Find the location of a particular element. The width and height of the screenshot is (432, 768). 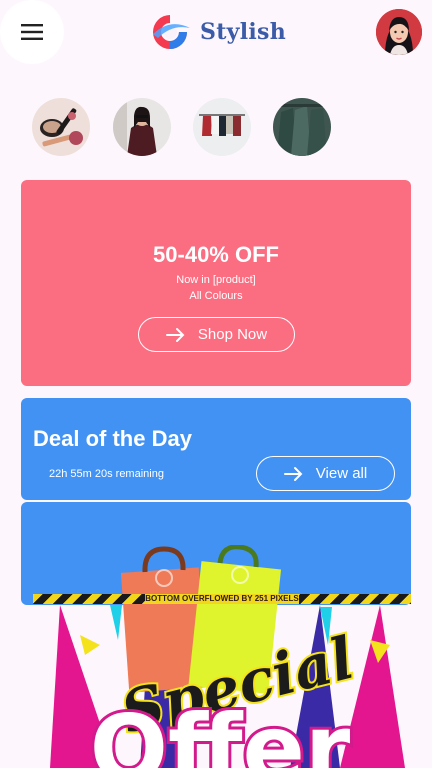

makeup-category-icon is located at coordinates (61, 127).